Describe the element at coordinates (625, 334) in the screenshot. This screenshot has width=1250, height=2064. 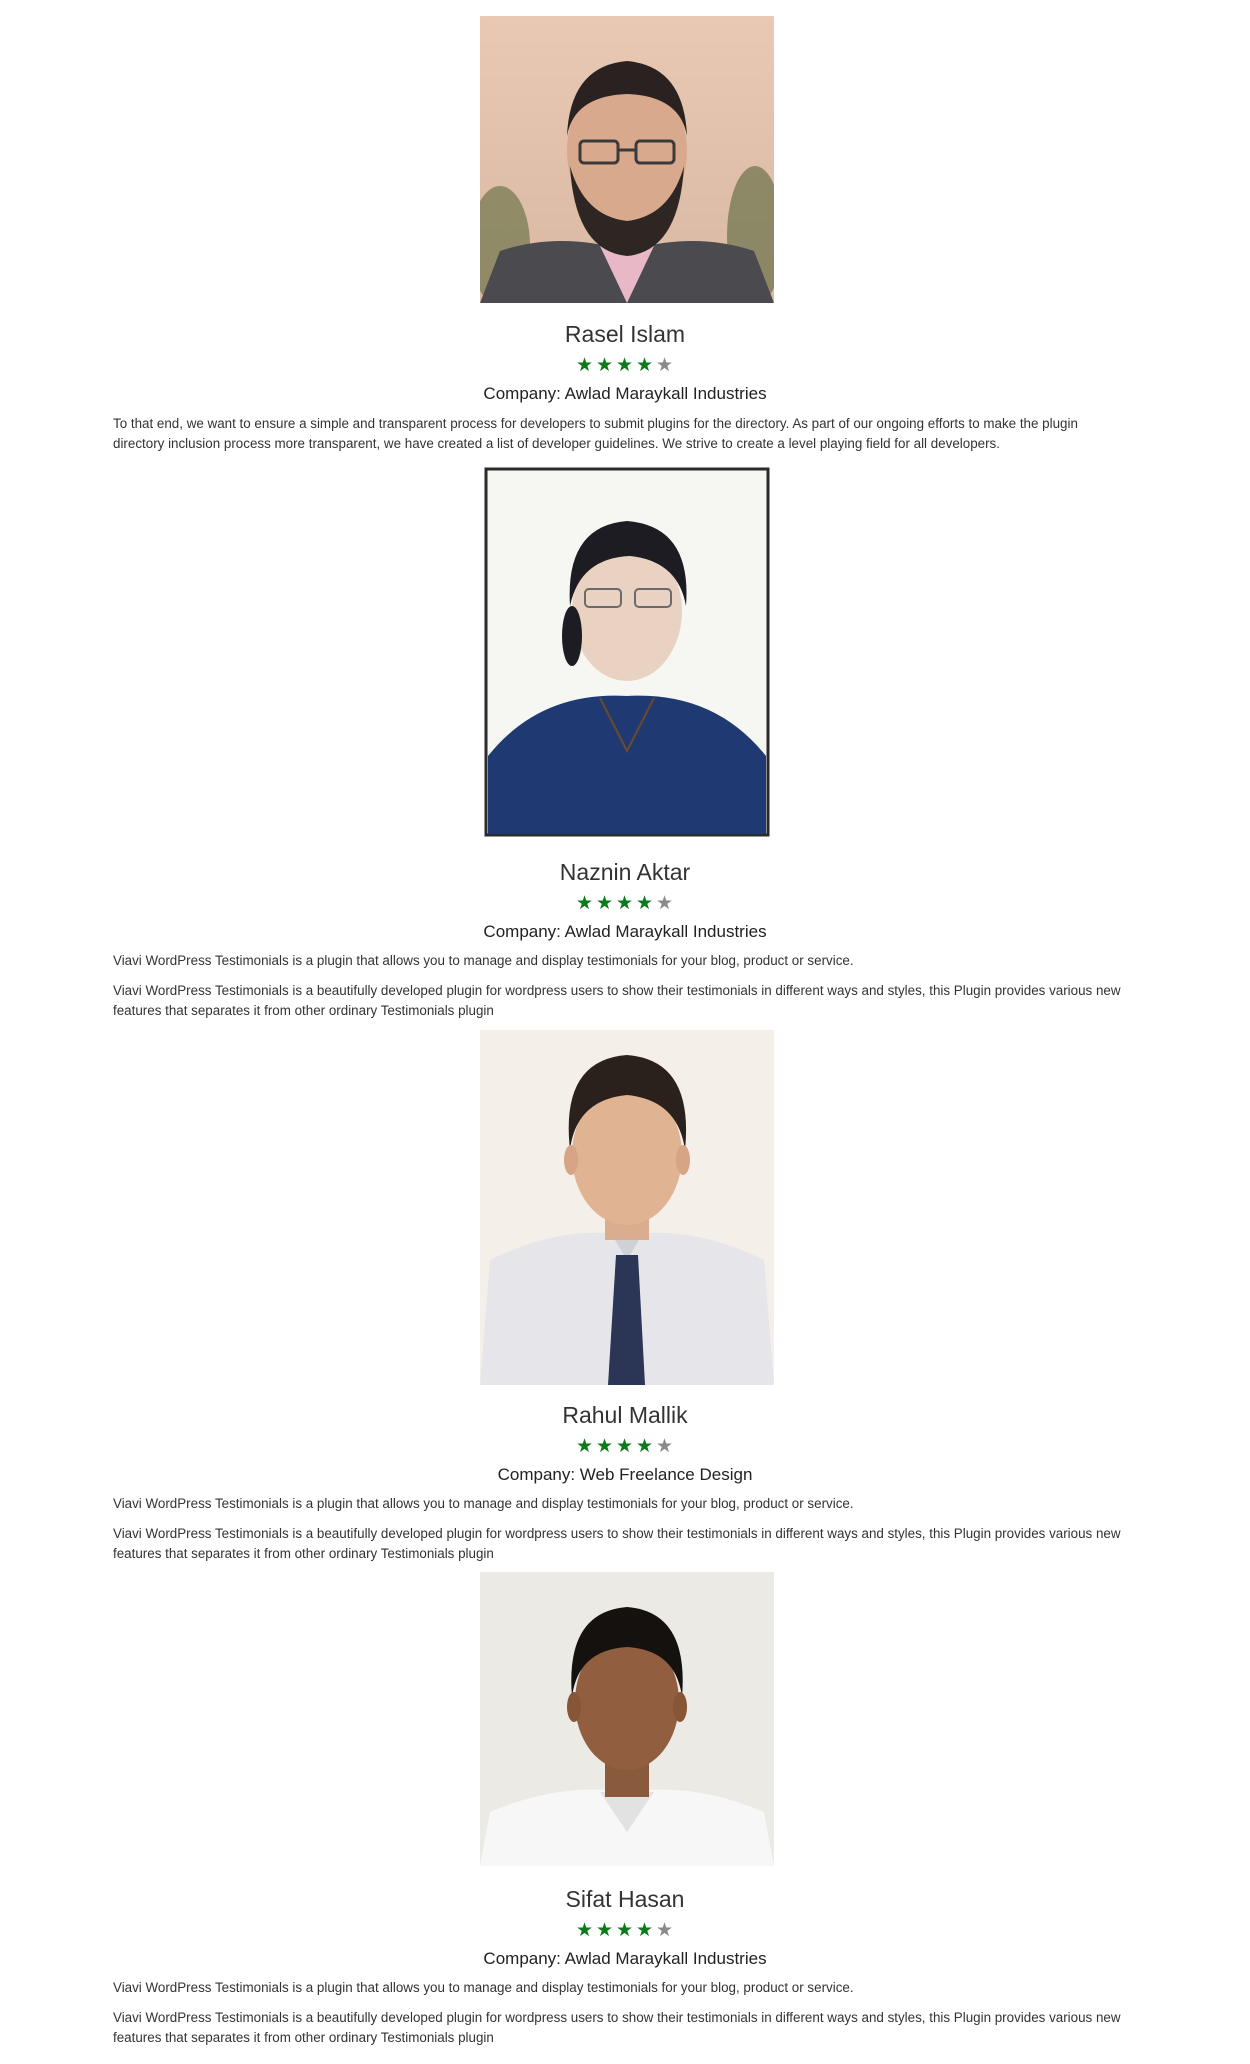
I see `testimonial-name: Rasel Islam` at that location.